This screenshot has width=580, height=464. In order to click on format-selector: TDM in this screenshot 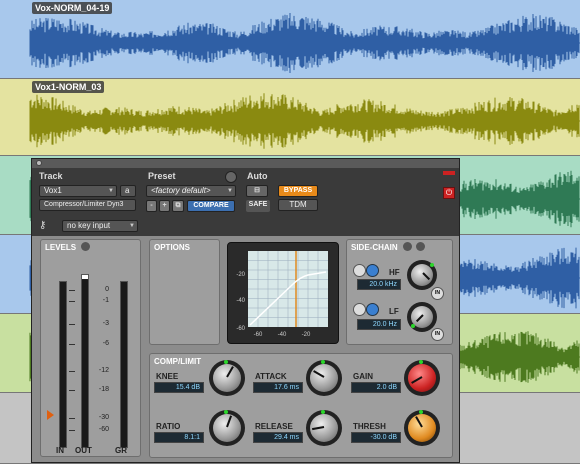, I will do `click(298, 205)`.